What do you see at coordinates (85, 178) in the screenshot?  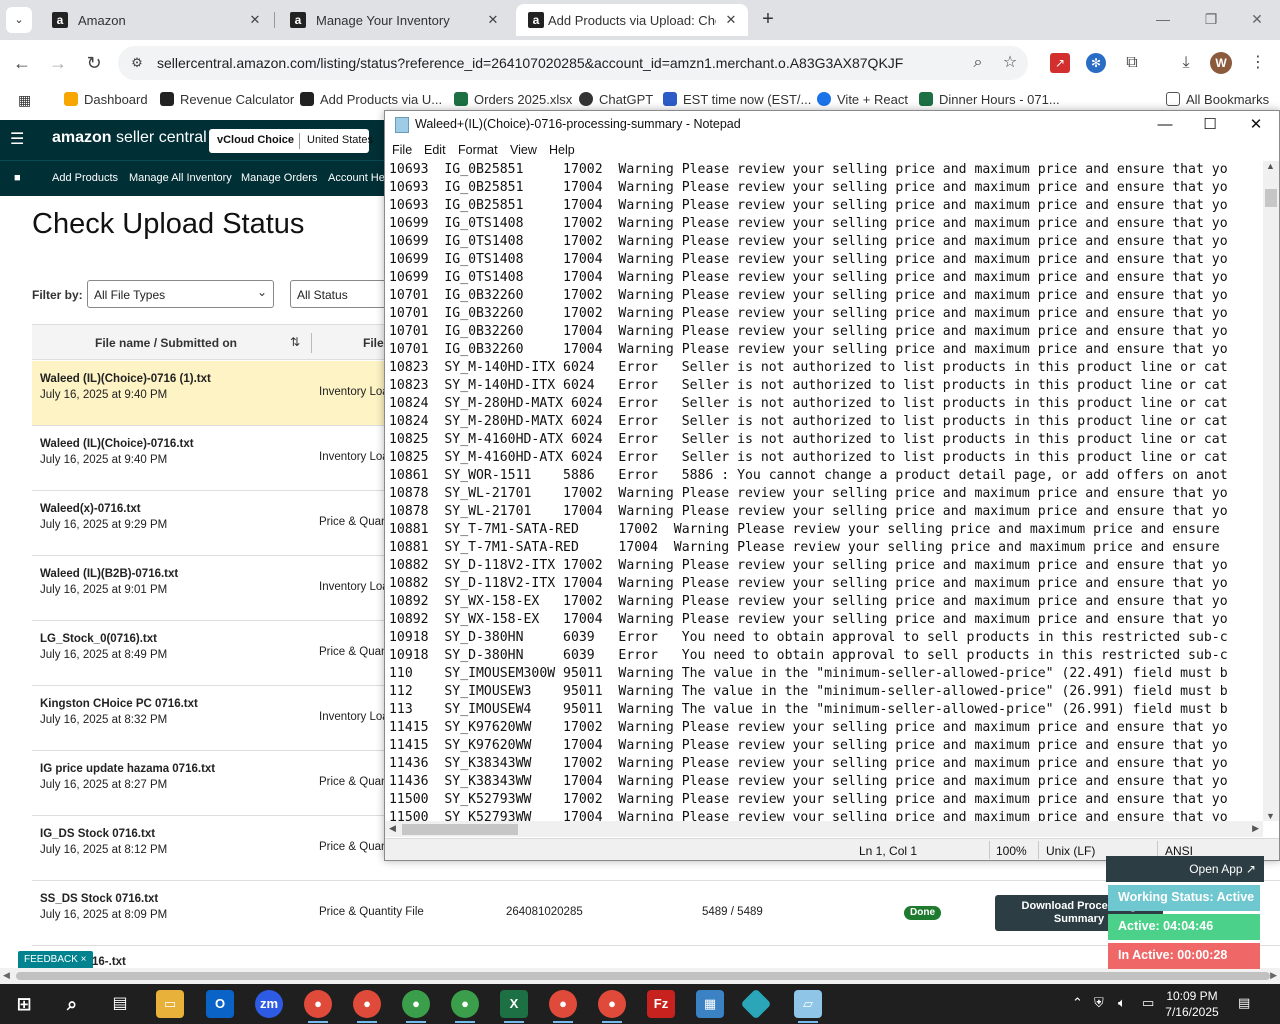 I see `nav-add-products: Add Products` at bounding box center [85, 178].